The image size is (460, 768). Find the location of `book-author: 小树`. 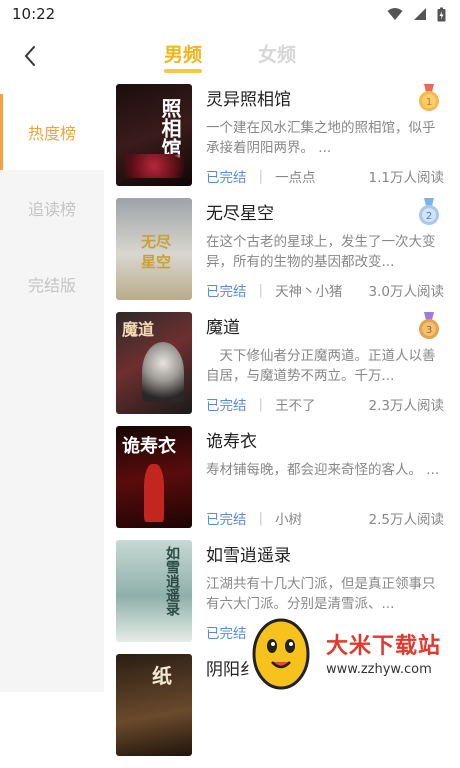

book-author: 小树 is located at coordinates (289, 520).